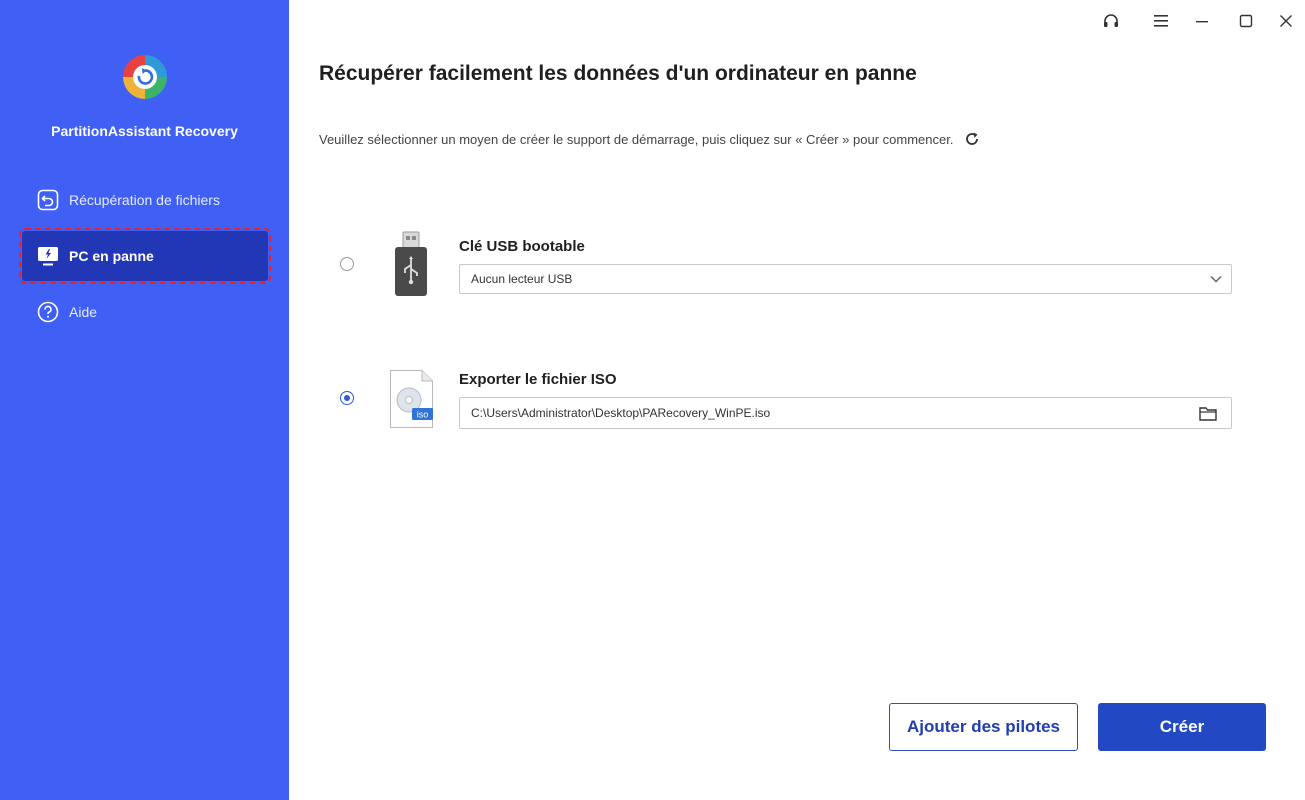 This screenshot has width=1305, height=800. Describe the element at coordinates (522, 279) in the screenshot. I see `usb-drive-select-value: Aucun lecteur USB` at that location.